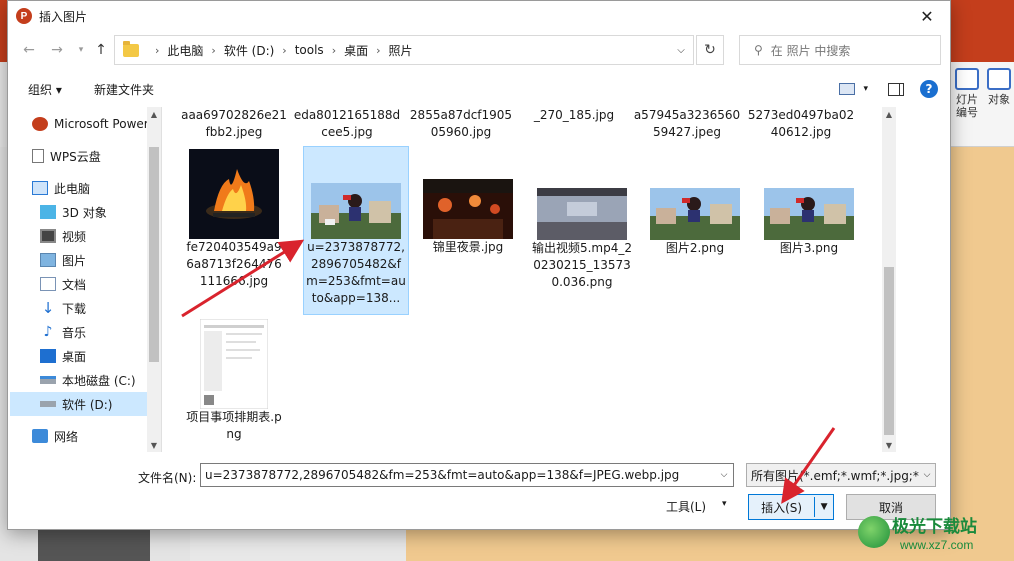 This screenshot has height=561, width=1014. Describe the element at coordinates (57, 50) in the screenshot. I see `forward-button: →` at that location.